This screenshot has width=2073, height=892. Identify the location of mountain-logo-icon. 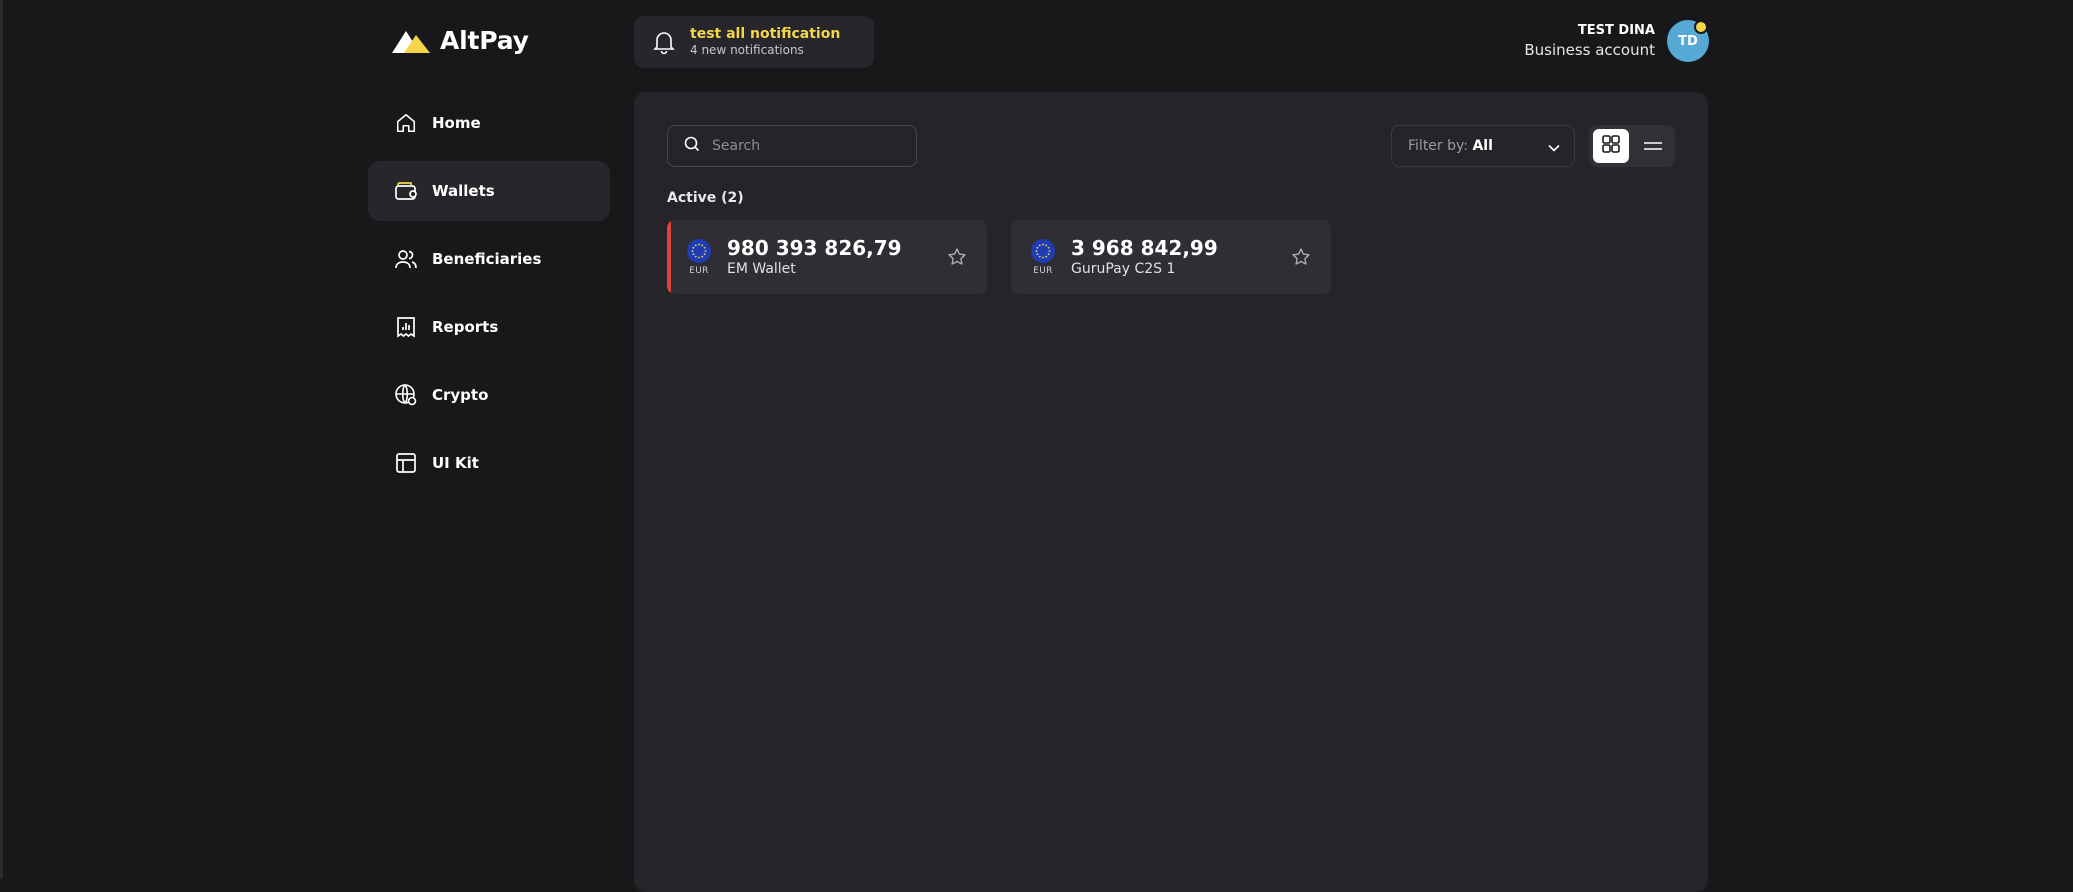
(411, 41).